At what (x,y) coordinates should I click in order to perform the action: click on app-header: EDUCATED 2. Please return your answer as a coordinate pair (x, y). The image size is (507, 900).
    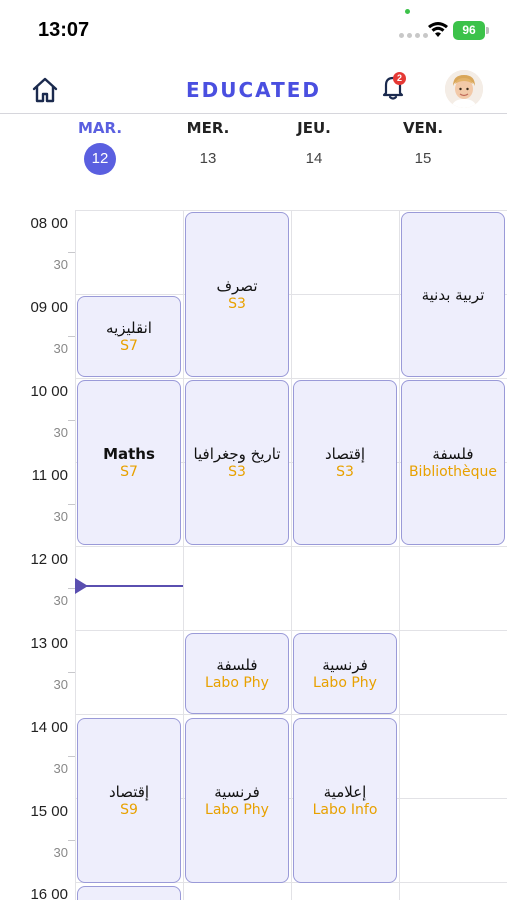
    Looking at the image, I should click on (253, 86).